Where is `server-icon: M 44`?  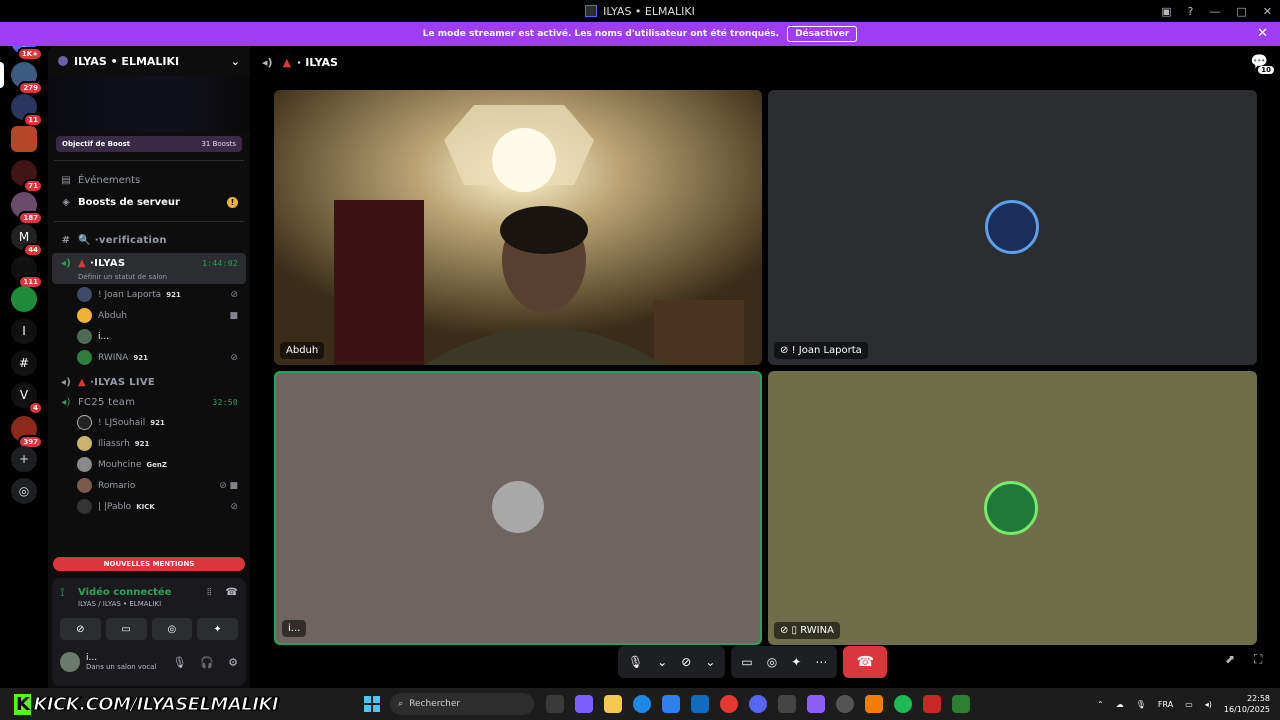
server-icon: M 44 is located at coordinates (27, 240).